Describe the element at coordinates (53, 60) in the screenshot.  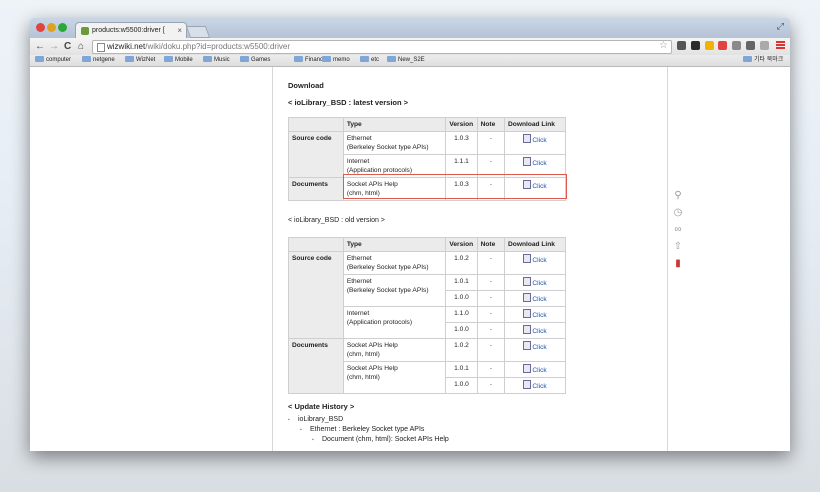
I see `bookmark-folder: computer` at that location.